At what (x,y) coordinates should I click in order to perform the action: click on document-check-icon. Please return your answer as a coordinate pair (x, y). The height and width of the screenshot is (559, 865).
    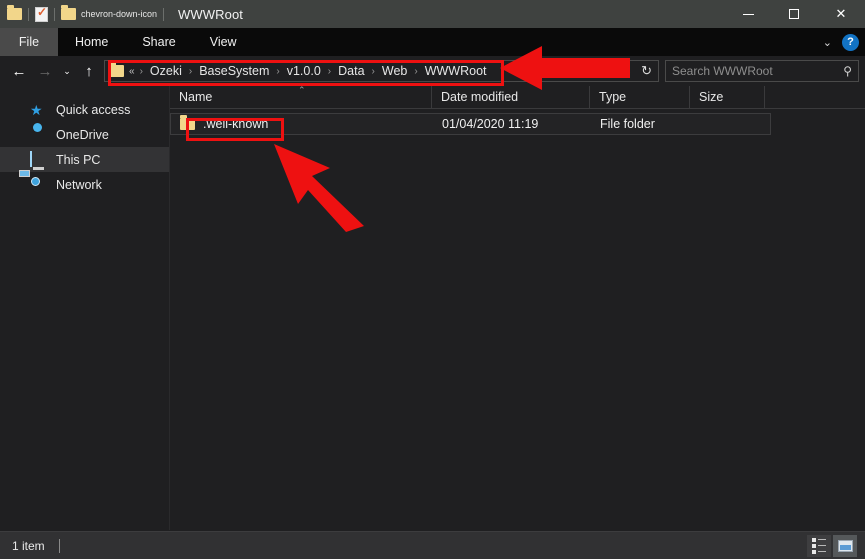
    Looking at the image, I should click on (41, 13).